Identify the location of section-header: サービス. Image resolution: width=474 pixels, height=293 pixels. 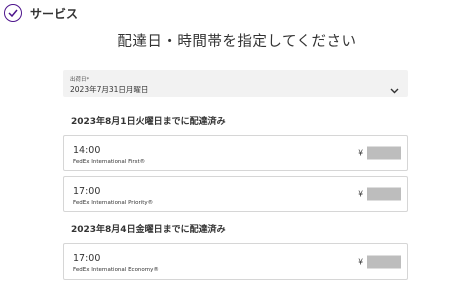
(41, 13).